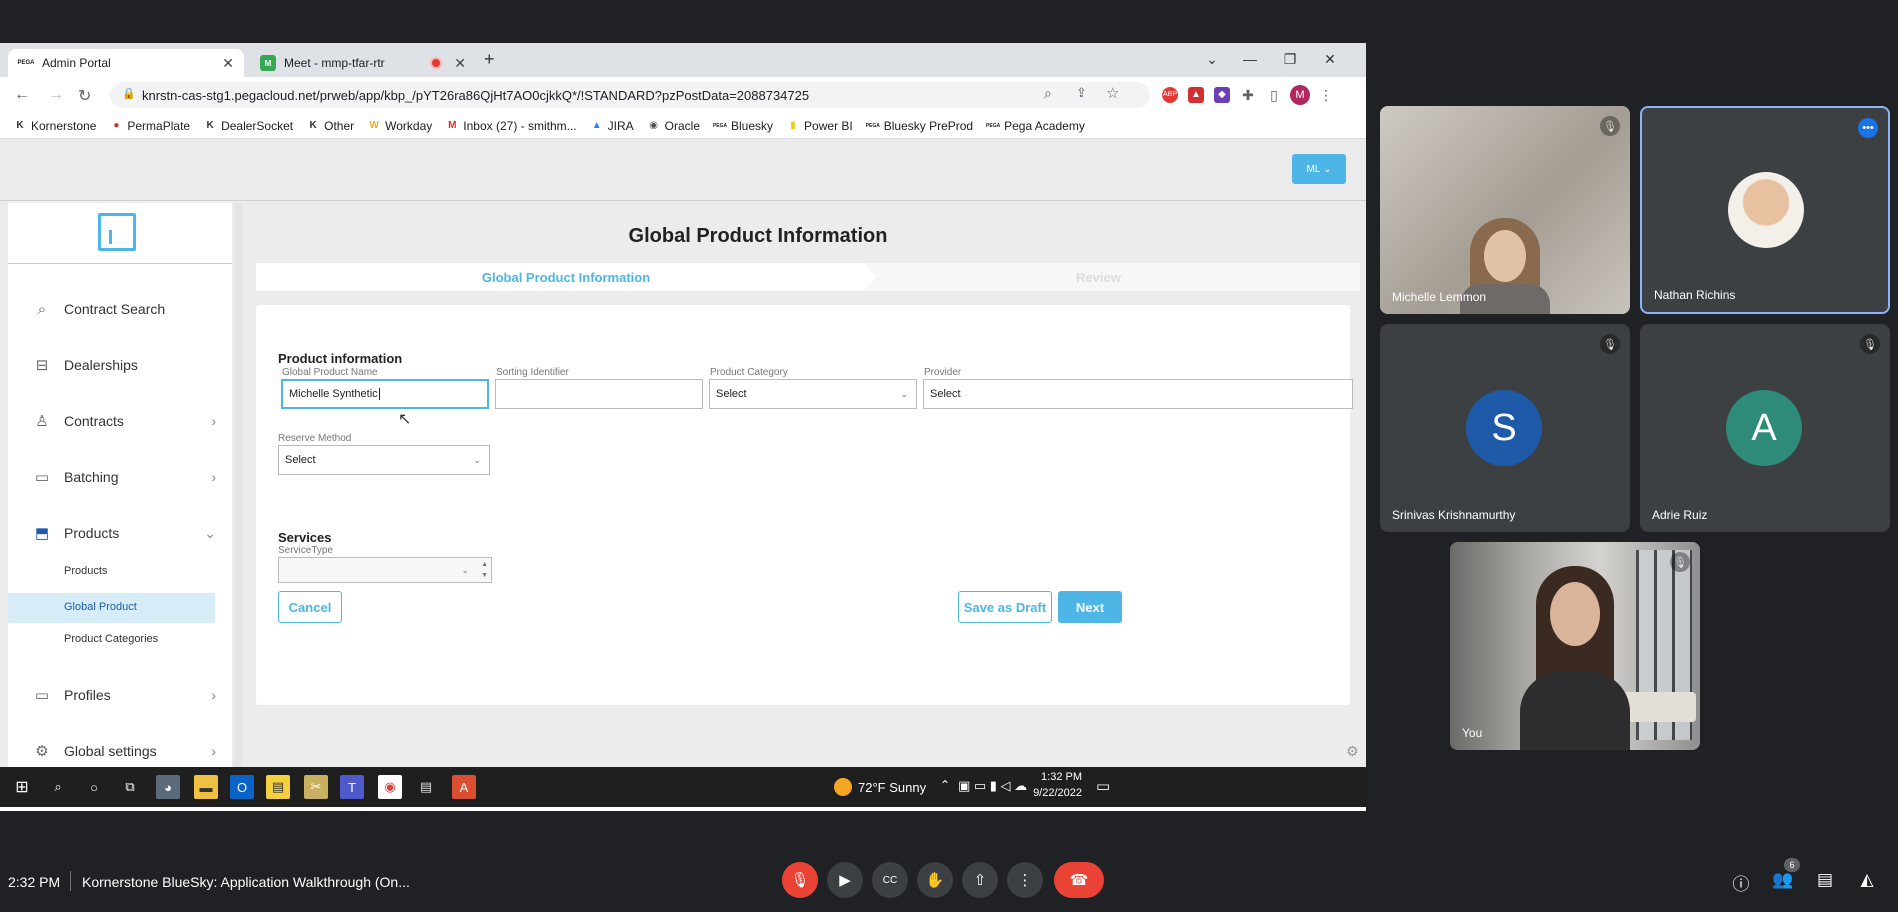 This screenshot has width=1898, height=912. Describe the element at coordinates (1057, 793) in the screenshot. I see `taskbar-date: 9/22/2022` at that location.